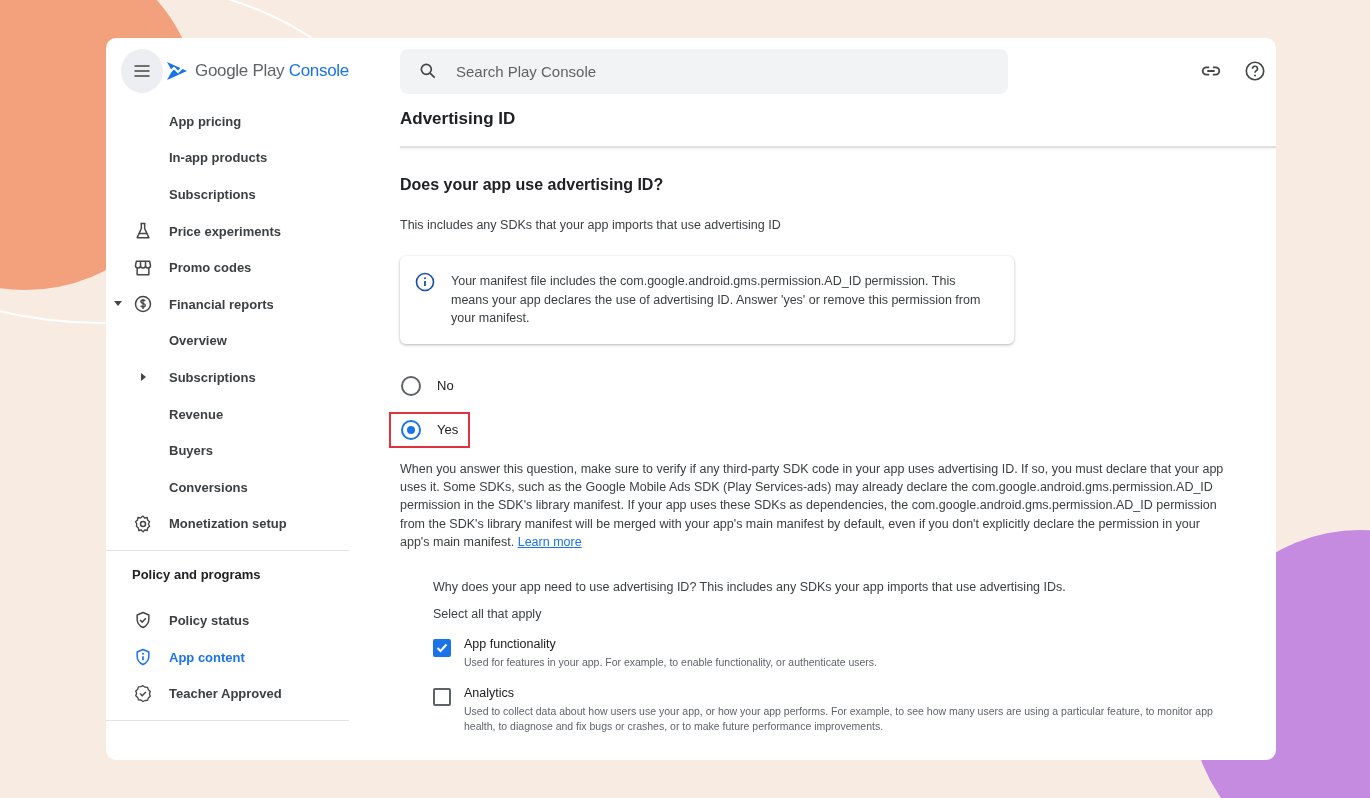  I want to click on nav-item: Promo codes, so click(227, 267).